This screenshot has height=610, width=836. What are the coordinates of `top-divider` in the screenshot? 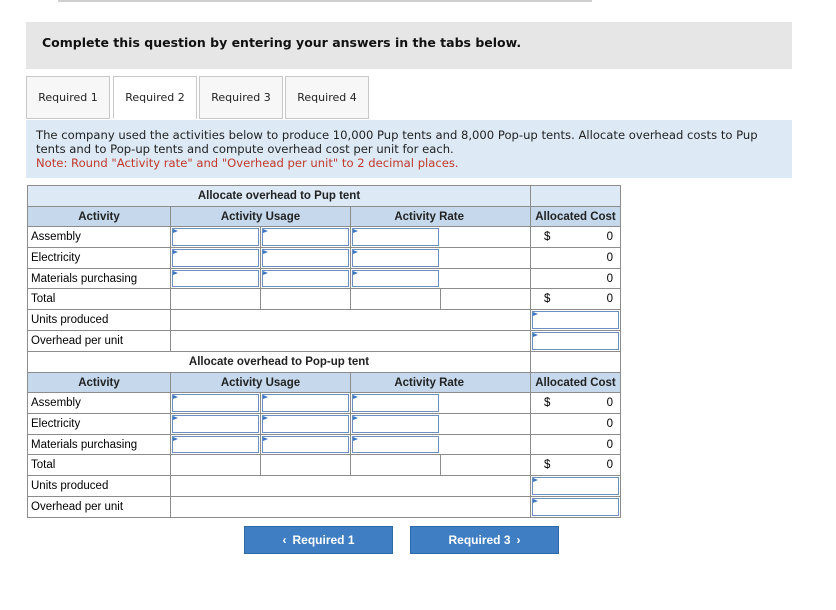 It's located at (325, 1).